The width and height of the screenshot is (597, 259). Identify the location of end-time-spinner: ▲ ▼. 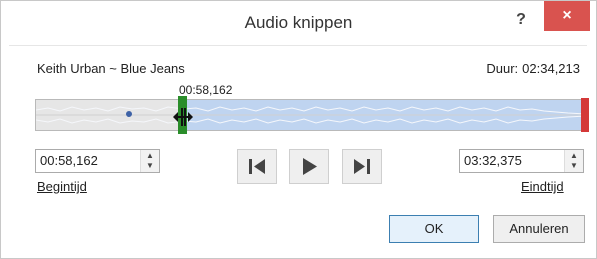
(573, 161).